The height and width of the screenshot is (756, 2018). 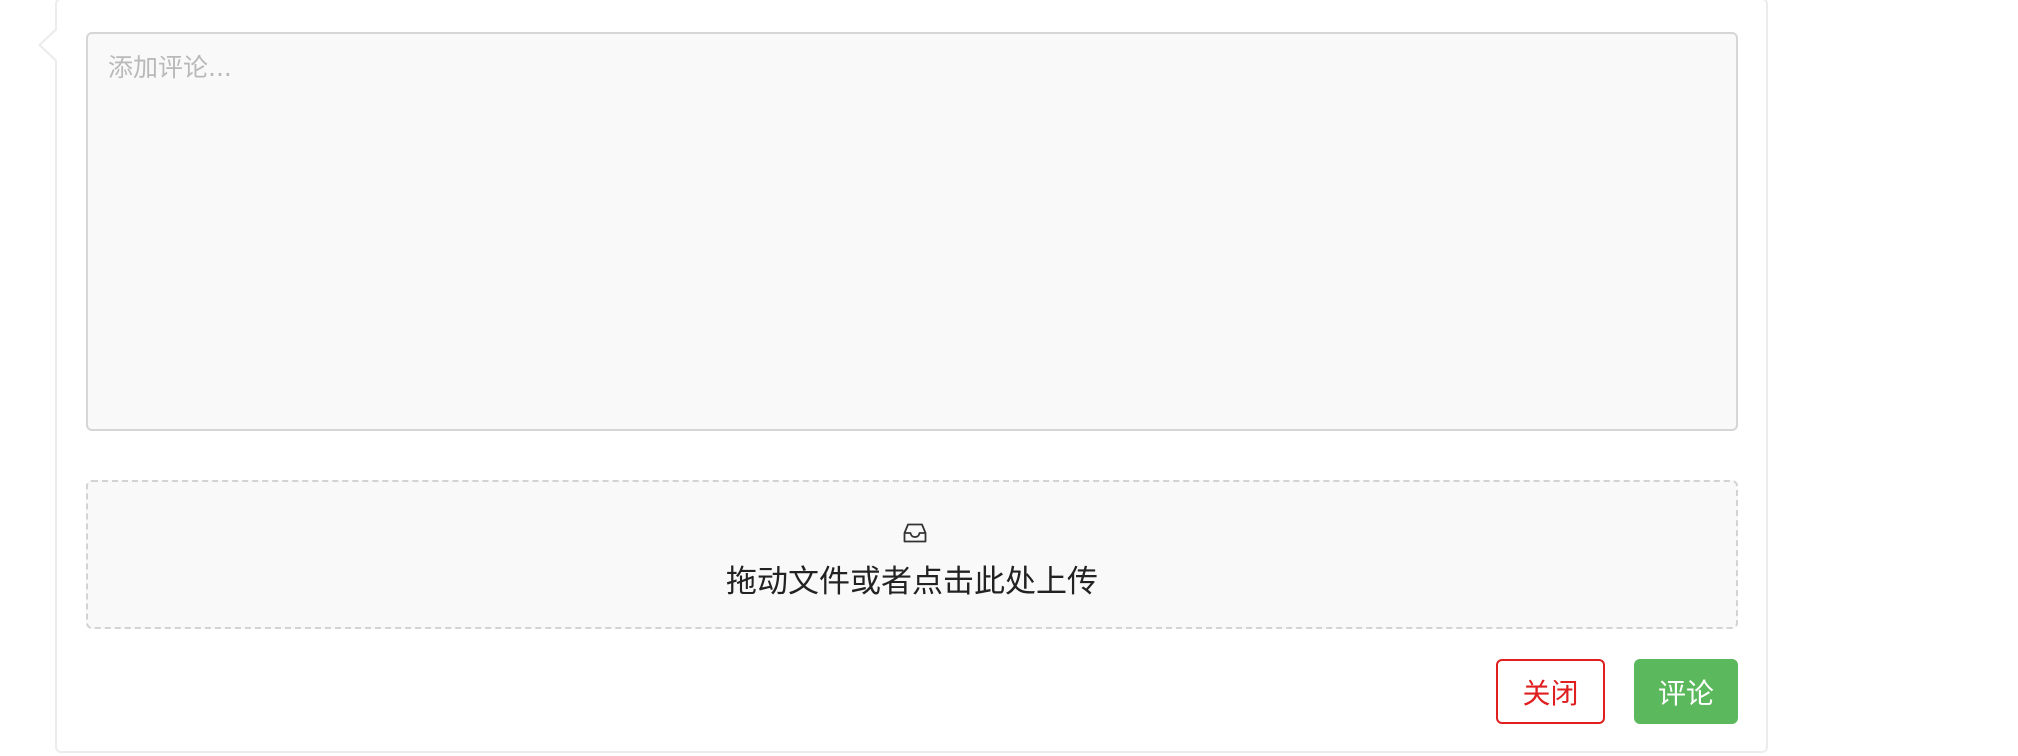 I want to click on inbox-icon, so click(x=915, y=533).